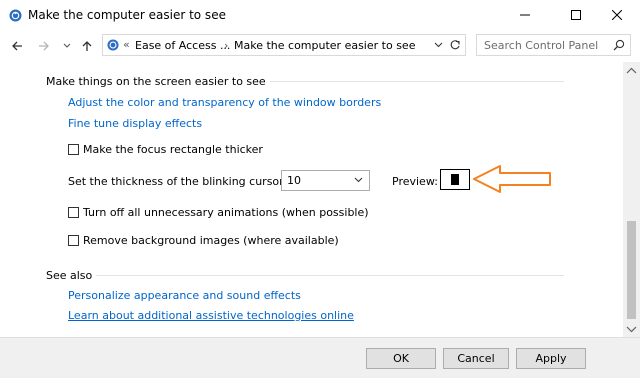 The width and height of the screenshot is (640, 378). I want to click on up-arrow-icon, so click(87, 46).